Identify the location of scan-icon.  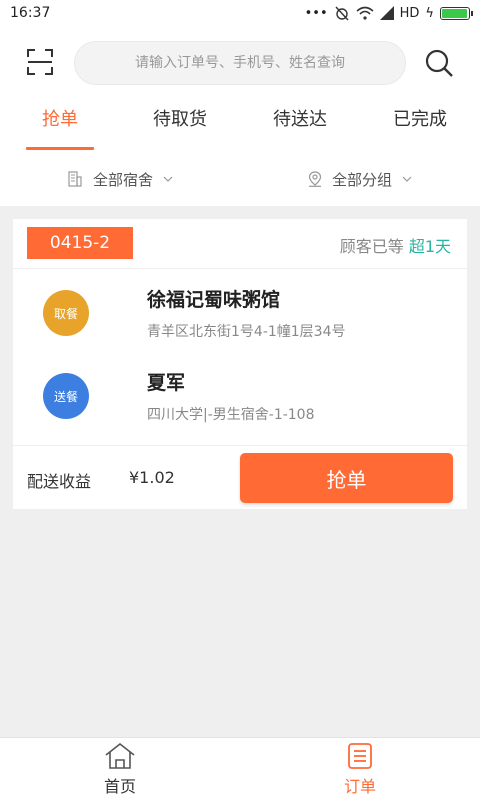
(40, 62).